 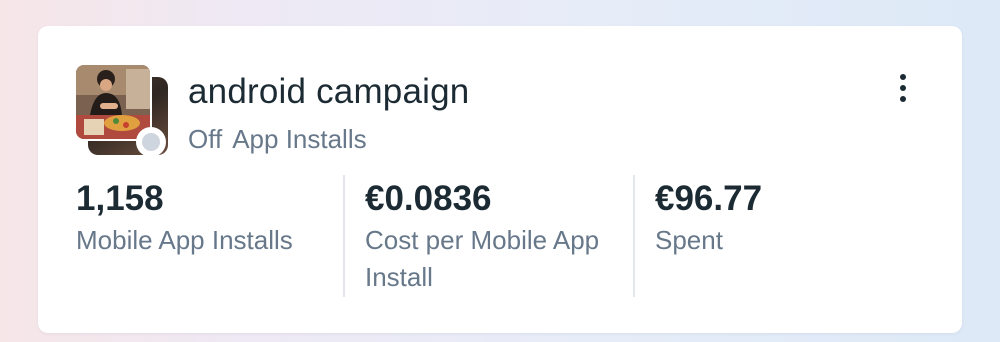 I want to click on campaign-thumbnail, so click(x=113, y=102).